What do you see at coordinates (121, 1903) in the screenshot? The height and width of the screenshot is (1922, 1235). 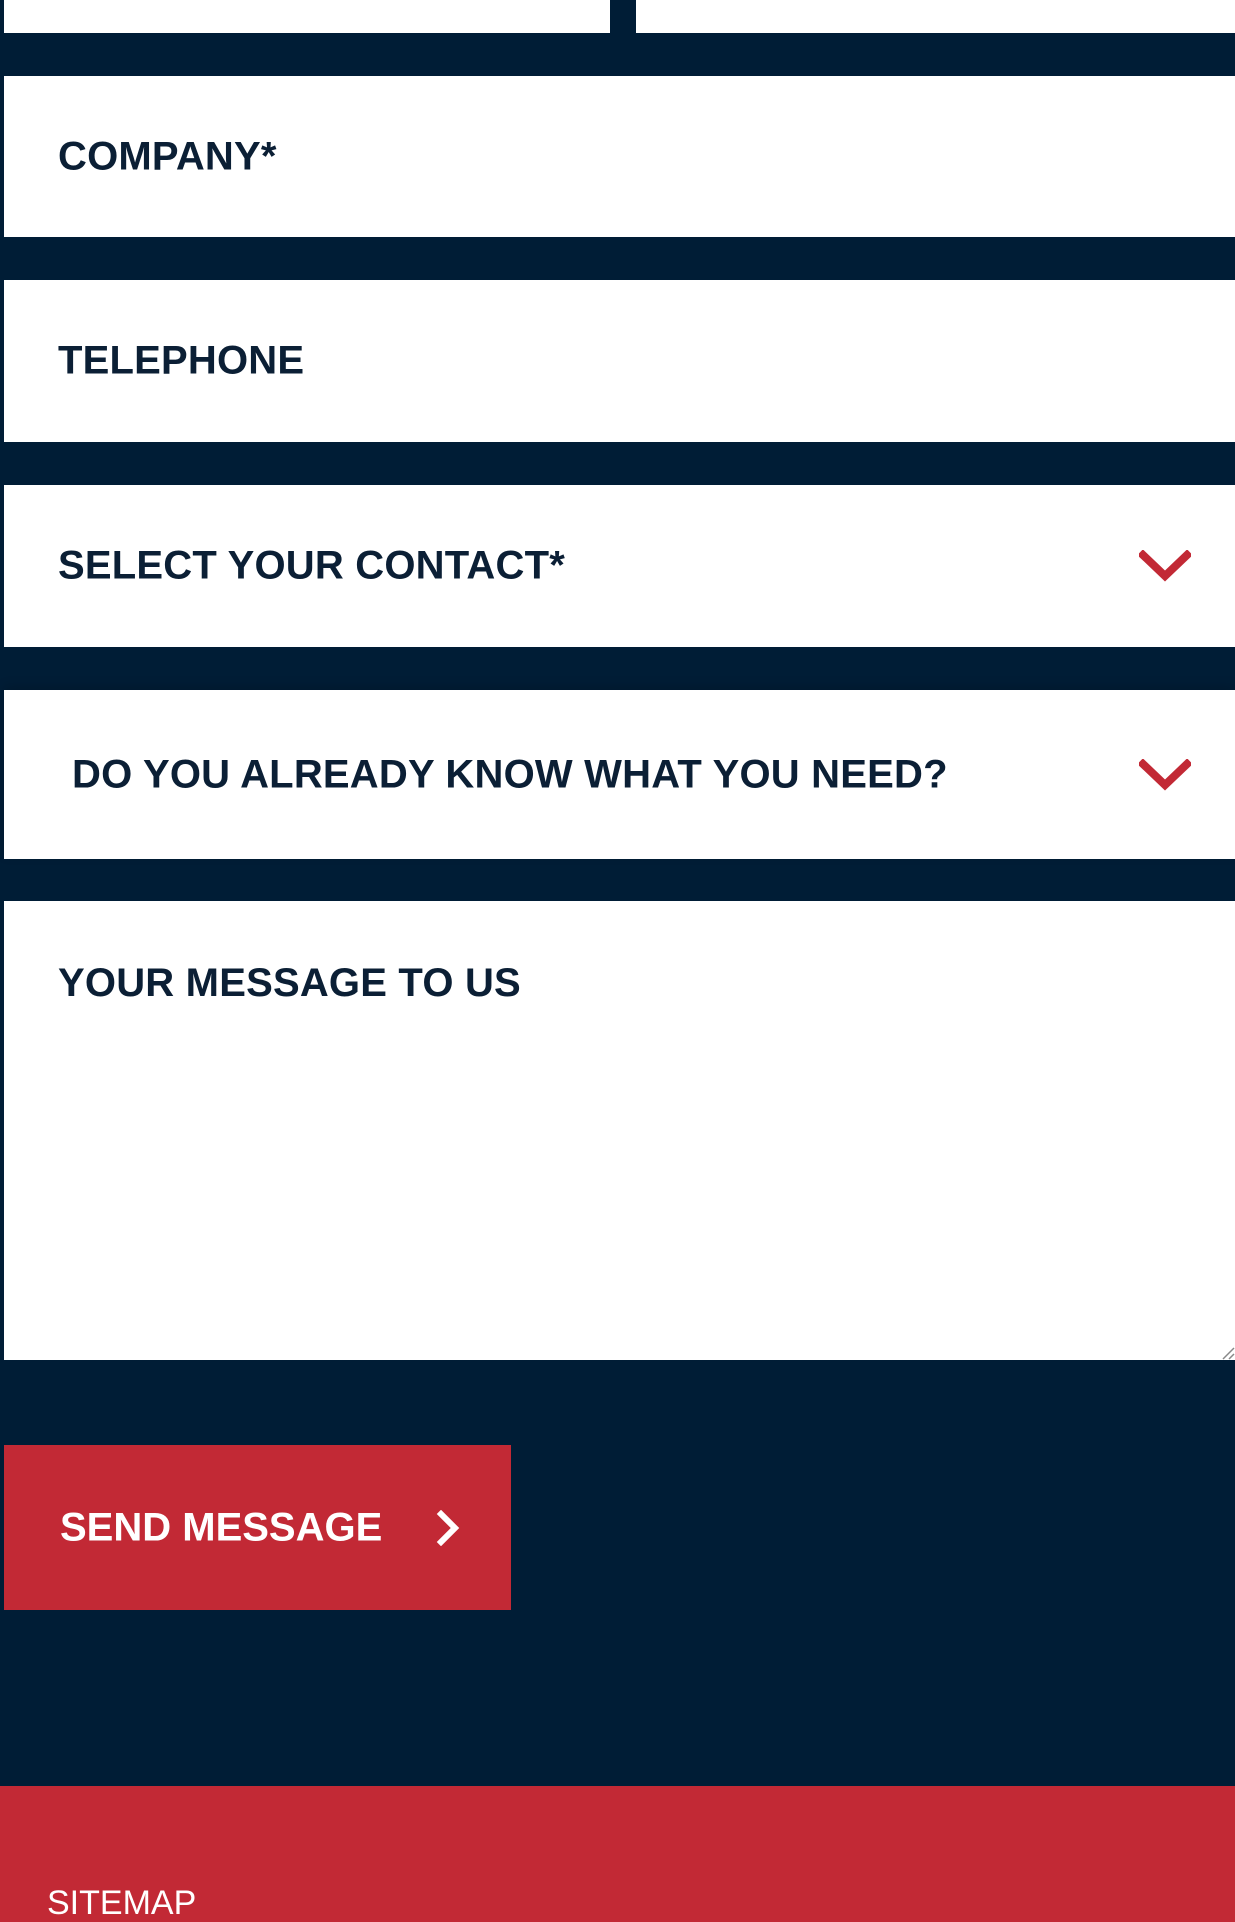 I see `sitemap-link: SITEMAP` at bounding box center [121, 1903].